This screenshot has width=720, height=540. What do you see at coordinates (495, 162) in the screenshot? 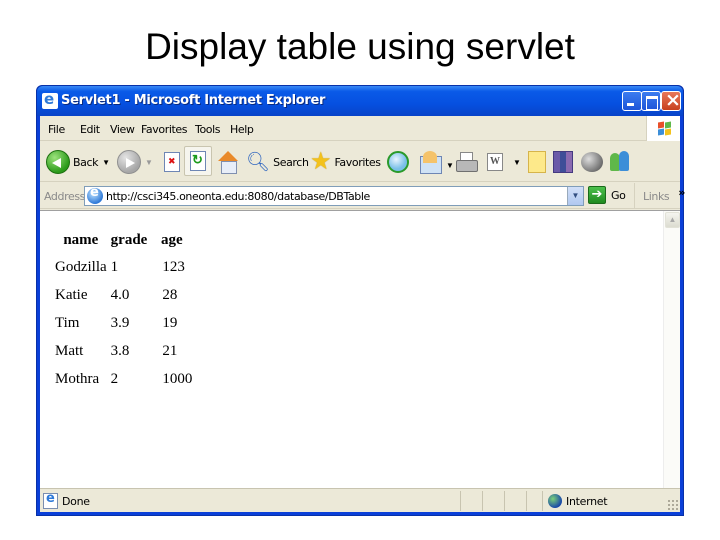
I see `word-edit-icon: W` at bounding box center [495, 162].